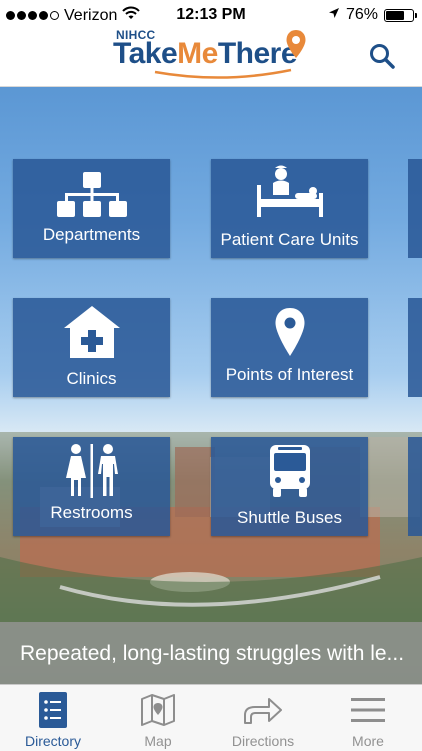 The height and width of the screenshot is (751, 422). I want to click on org-chart-icon, so click(91, 195).